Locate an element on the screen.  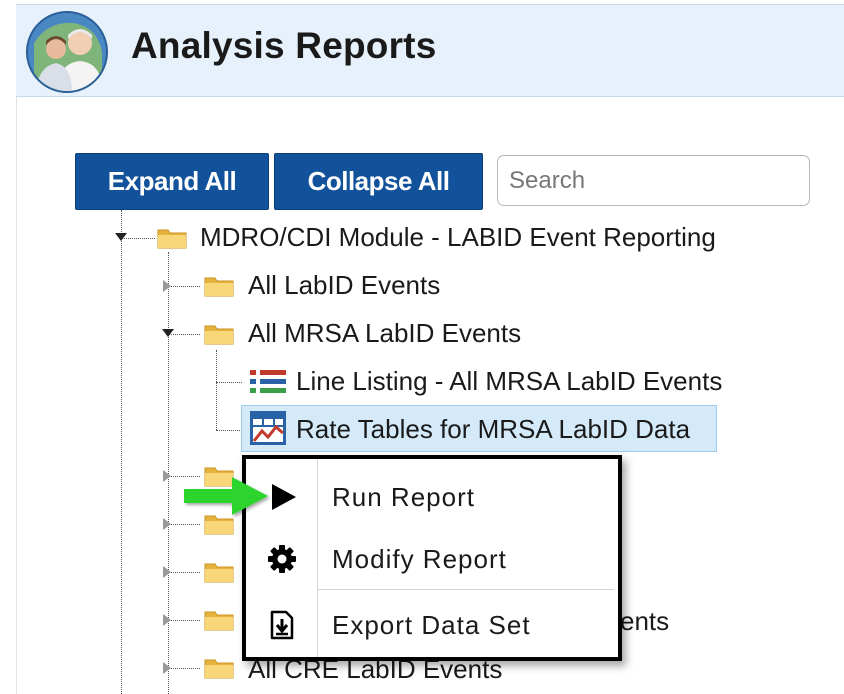
page-header: Analysis Reports is located at coordinates (430, 50).